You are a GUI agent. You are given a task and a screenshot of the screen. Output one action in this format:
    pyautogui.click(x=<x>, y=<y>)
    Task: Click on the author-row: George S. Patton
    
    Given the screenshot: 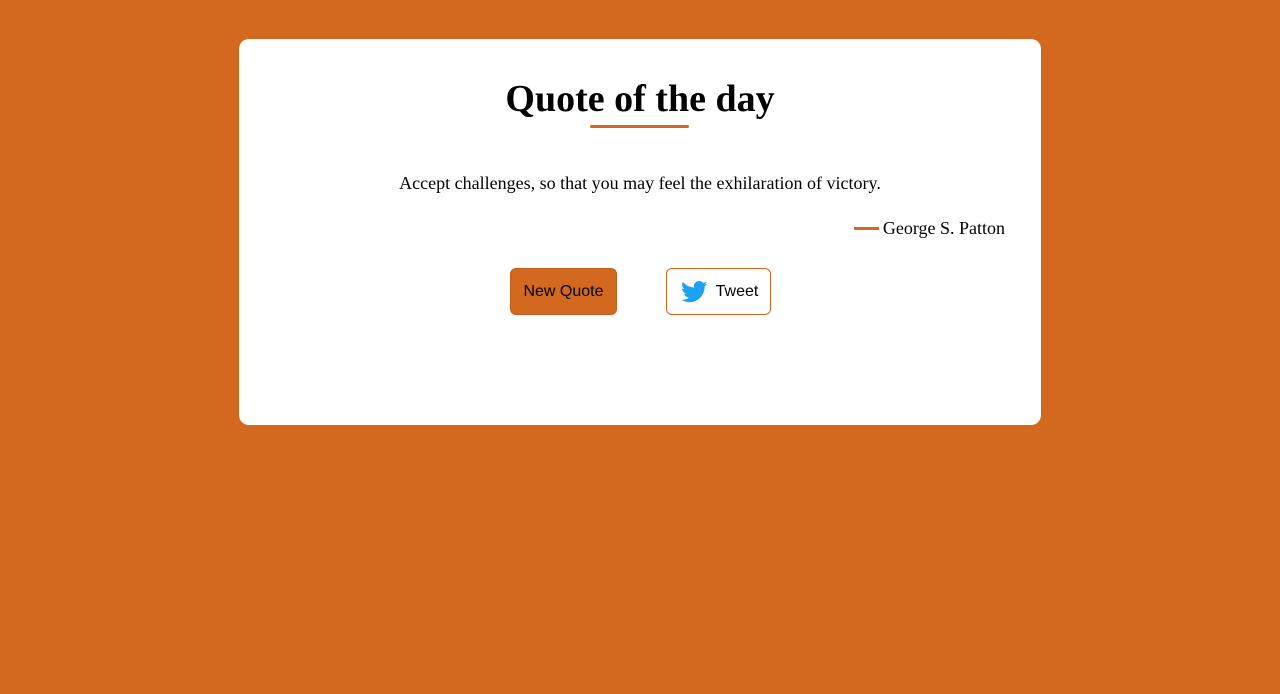 What is the action you would take?
    pyautogui.click(x=929, y=228)
    